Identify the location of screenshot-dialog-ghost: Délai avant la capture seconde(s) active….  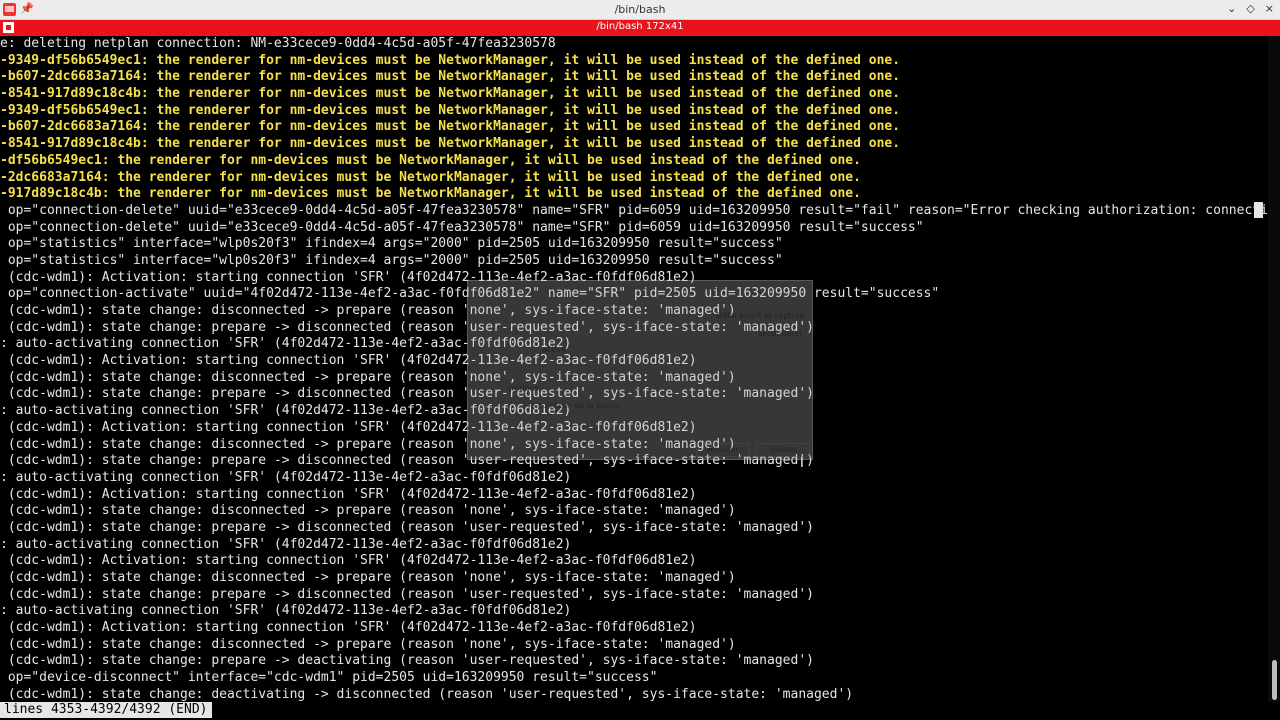
(640, 370).